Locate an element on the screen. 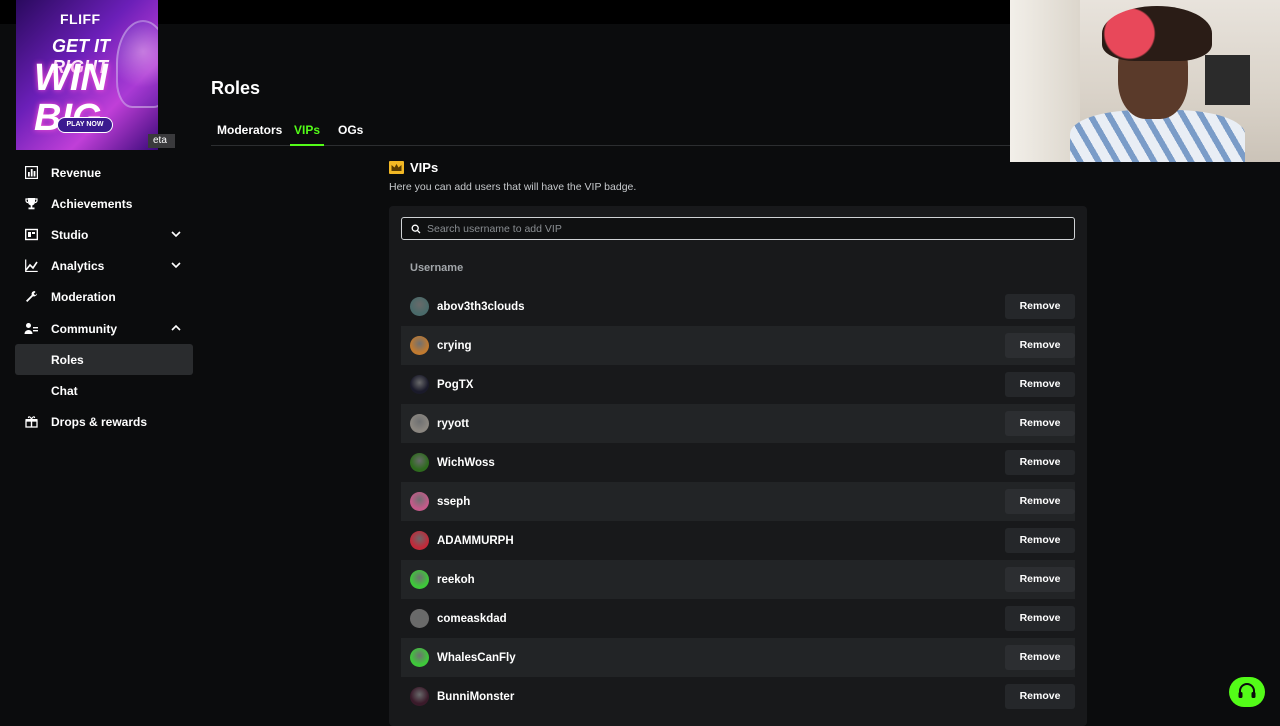 Image resolution: width=1280 pixels, height=726 pixels. username: reekoh is located at coordinates (456, 580).